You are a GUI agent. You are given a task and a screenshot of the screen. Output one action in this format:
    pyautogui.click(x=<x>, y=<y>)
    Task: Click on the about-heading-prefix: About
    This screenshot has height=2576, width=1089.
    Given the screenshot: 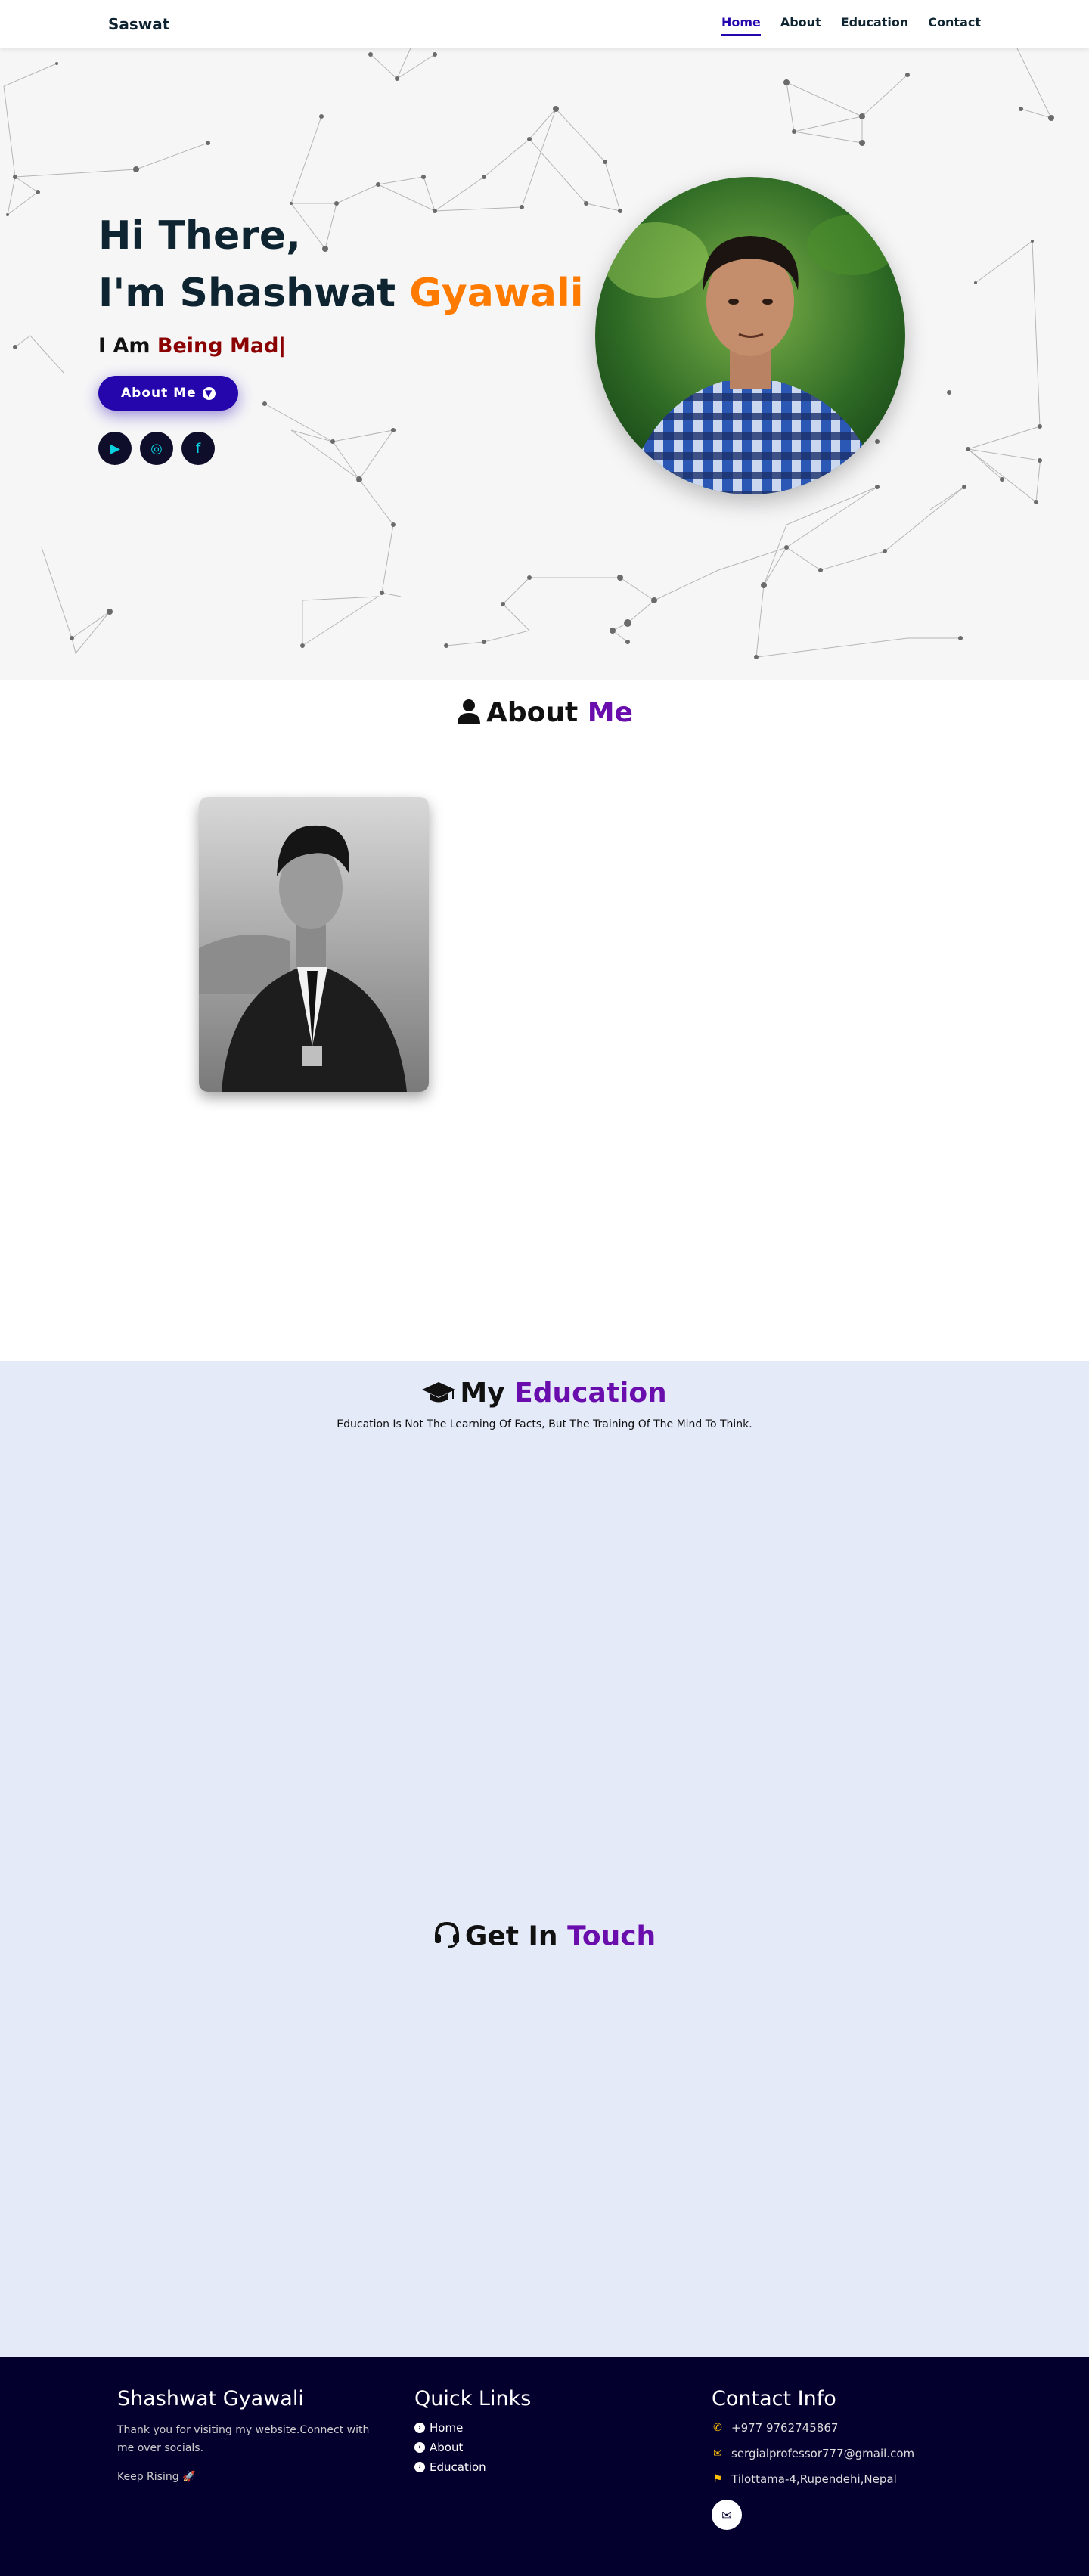 What is the action you would take?
    pyautogui.click(x=537, y=712)
    